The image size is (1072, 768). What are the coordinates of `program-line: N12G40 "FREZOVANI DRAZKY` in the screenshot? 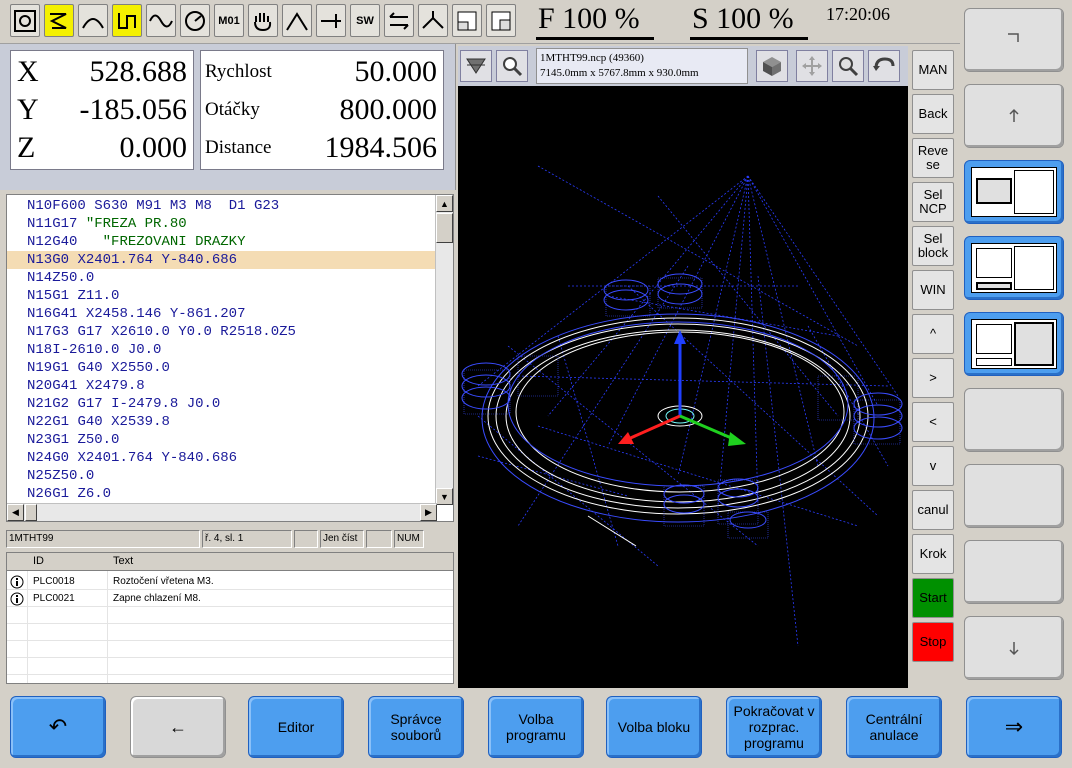 It's located at (136, 242).